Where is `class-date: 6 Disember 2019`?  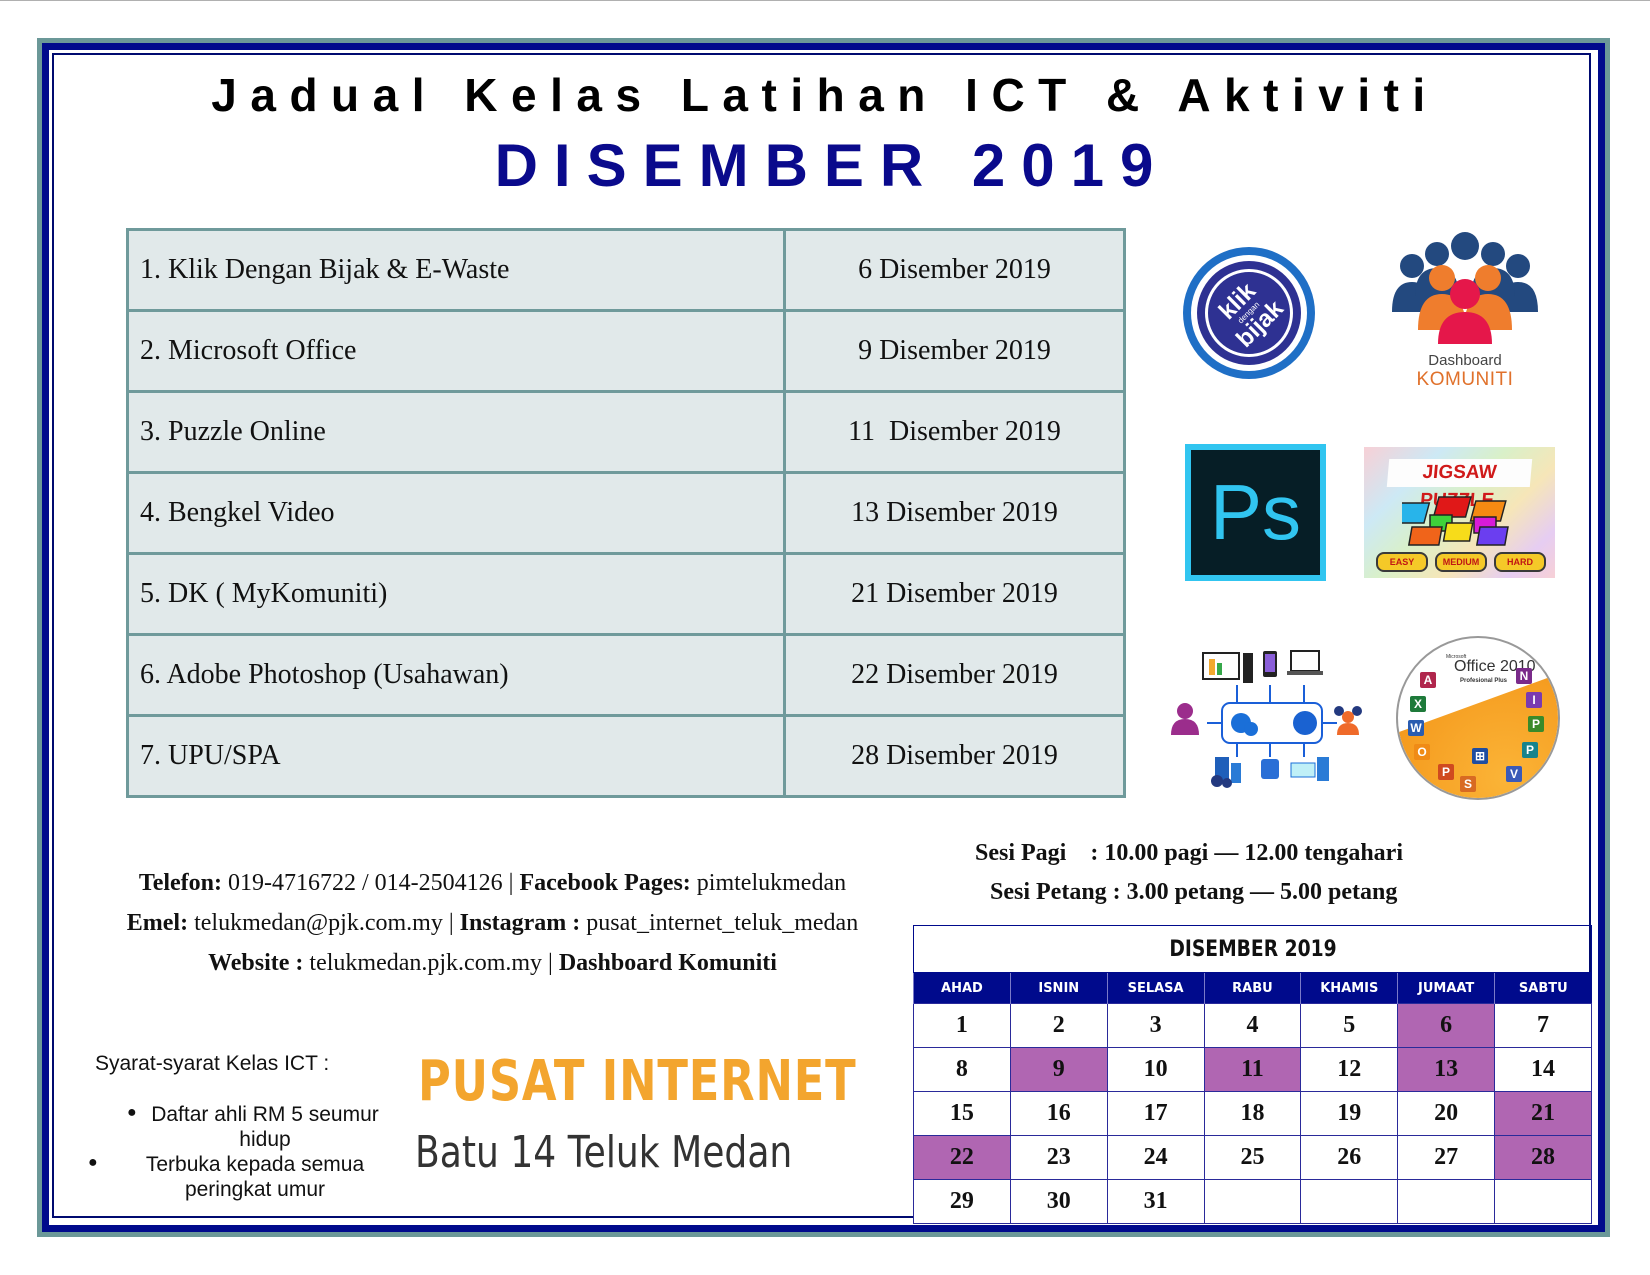
class-date: 6 Disember 2019 is located at coordinates (954, 270).